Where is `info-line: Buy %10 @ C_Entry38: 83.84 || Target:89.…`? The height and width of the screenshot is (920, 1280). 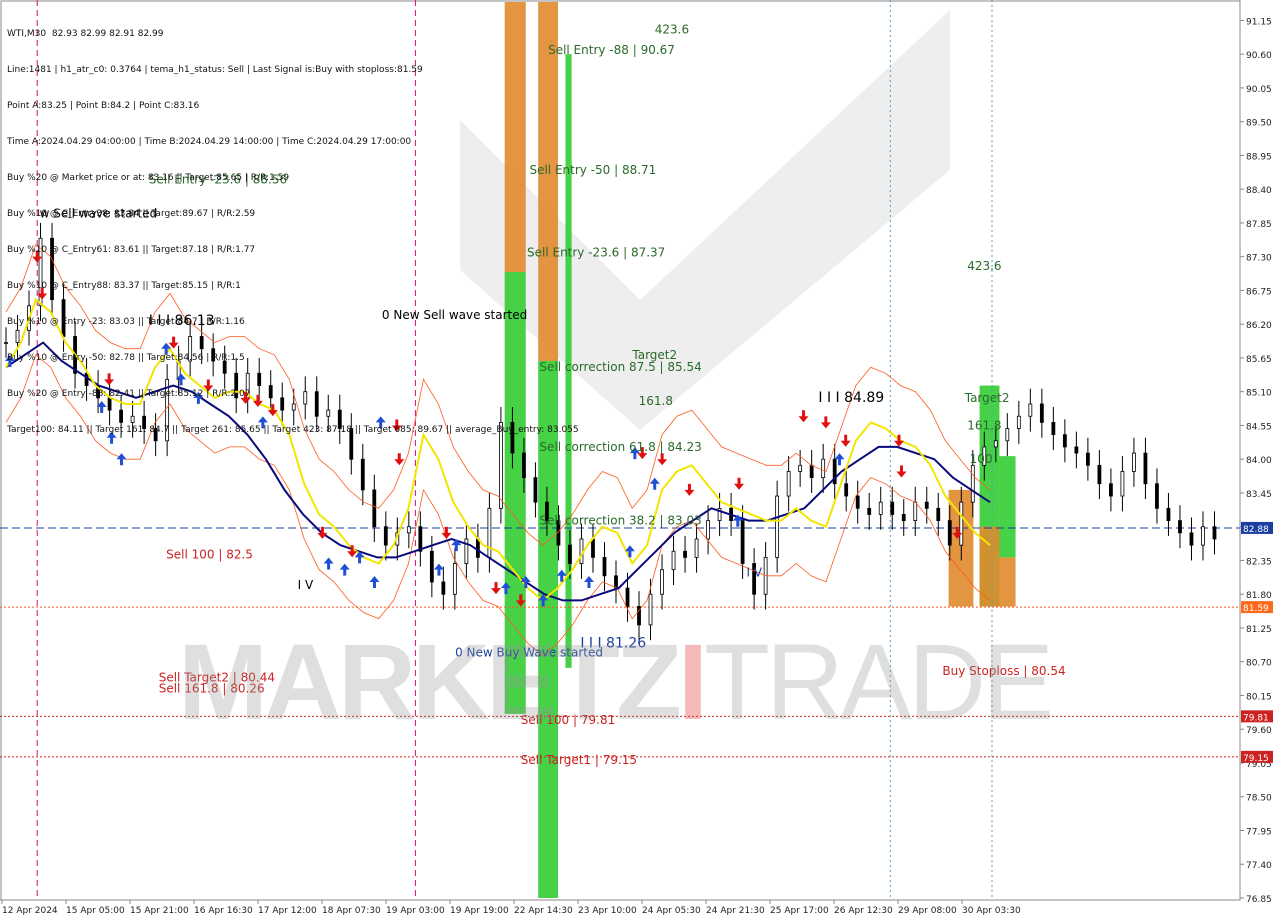 info-line: Buy %10 @ C_Entry38: 83.84 || Target:89.… is located at coordinates (131, 214).